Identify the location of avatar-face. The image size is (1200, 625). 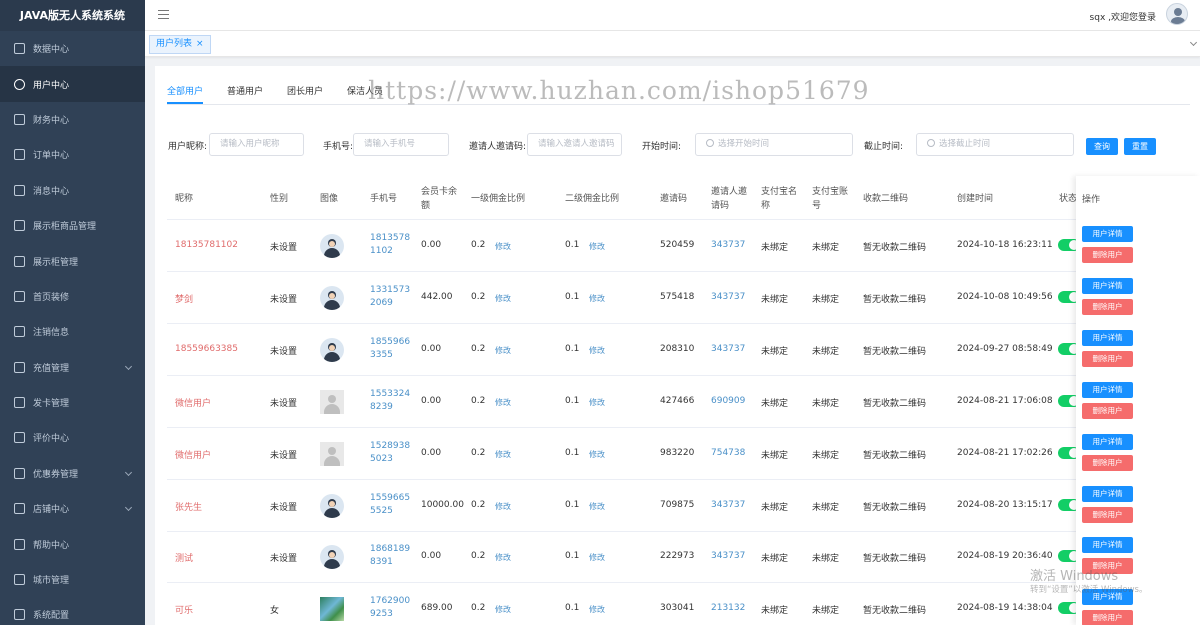
(332, 244).